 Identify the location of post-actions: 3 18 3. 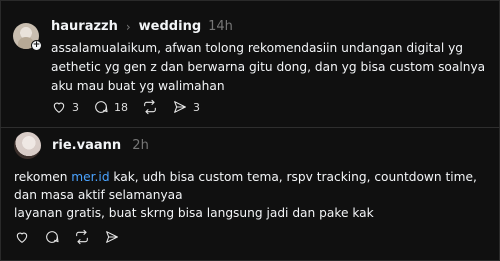
(132, 107).